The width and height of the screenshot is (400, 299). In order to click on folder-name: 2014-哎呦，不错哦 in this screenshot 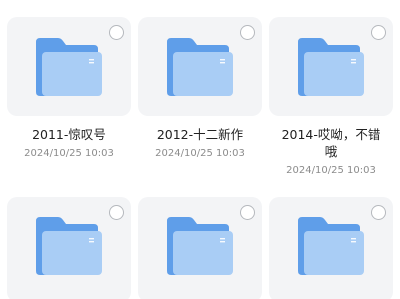, I will do `click(331, 143)`.